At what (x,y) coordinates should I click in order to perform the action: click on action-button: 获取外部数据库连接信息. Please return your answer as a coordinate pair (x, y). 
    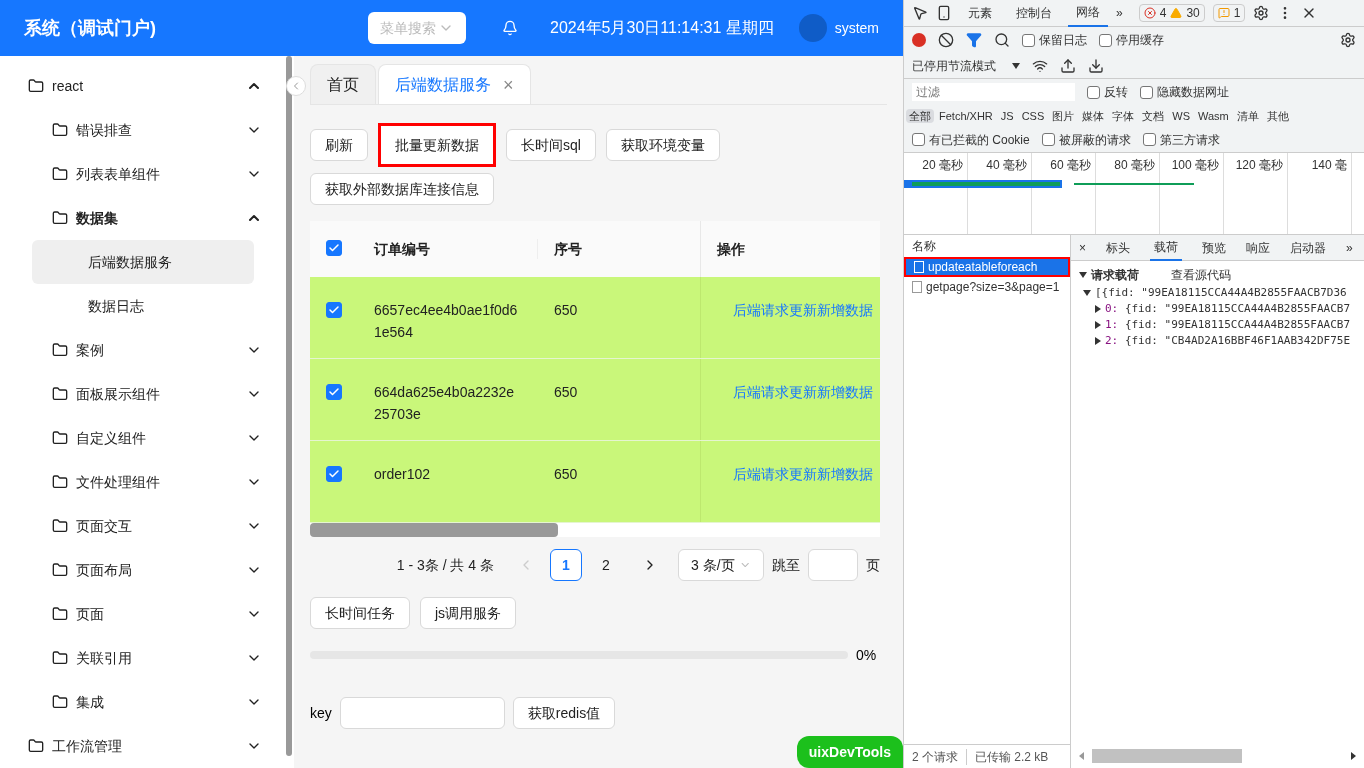
    Looking at the image, I should click on (402, 189).